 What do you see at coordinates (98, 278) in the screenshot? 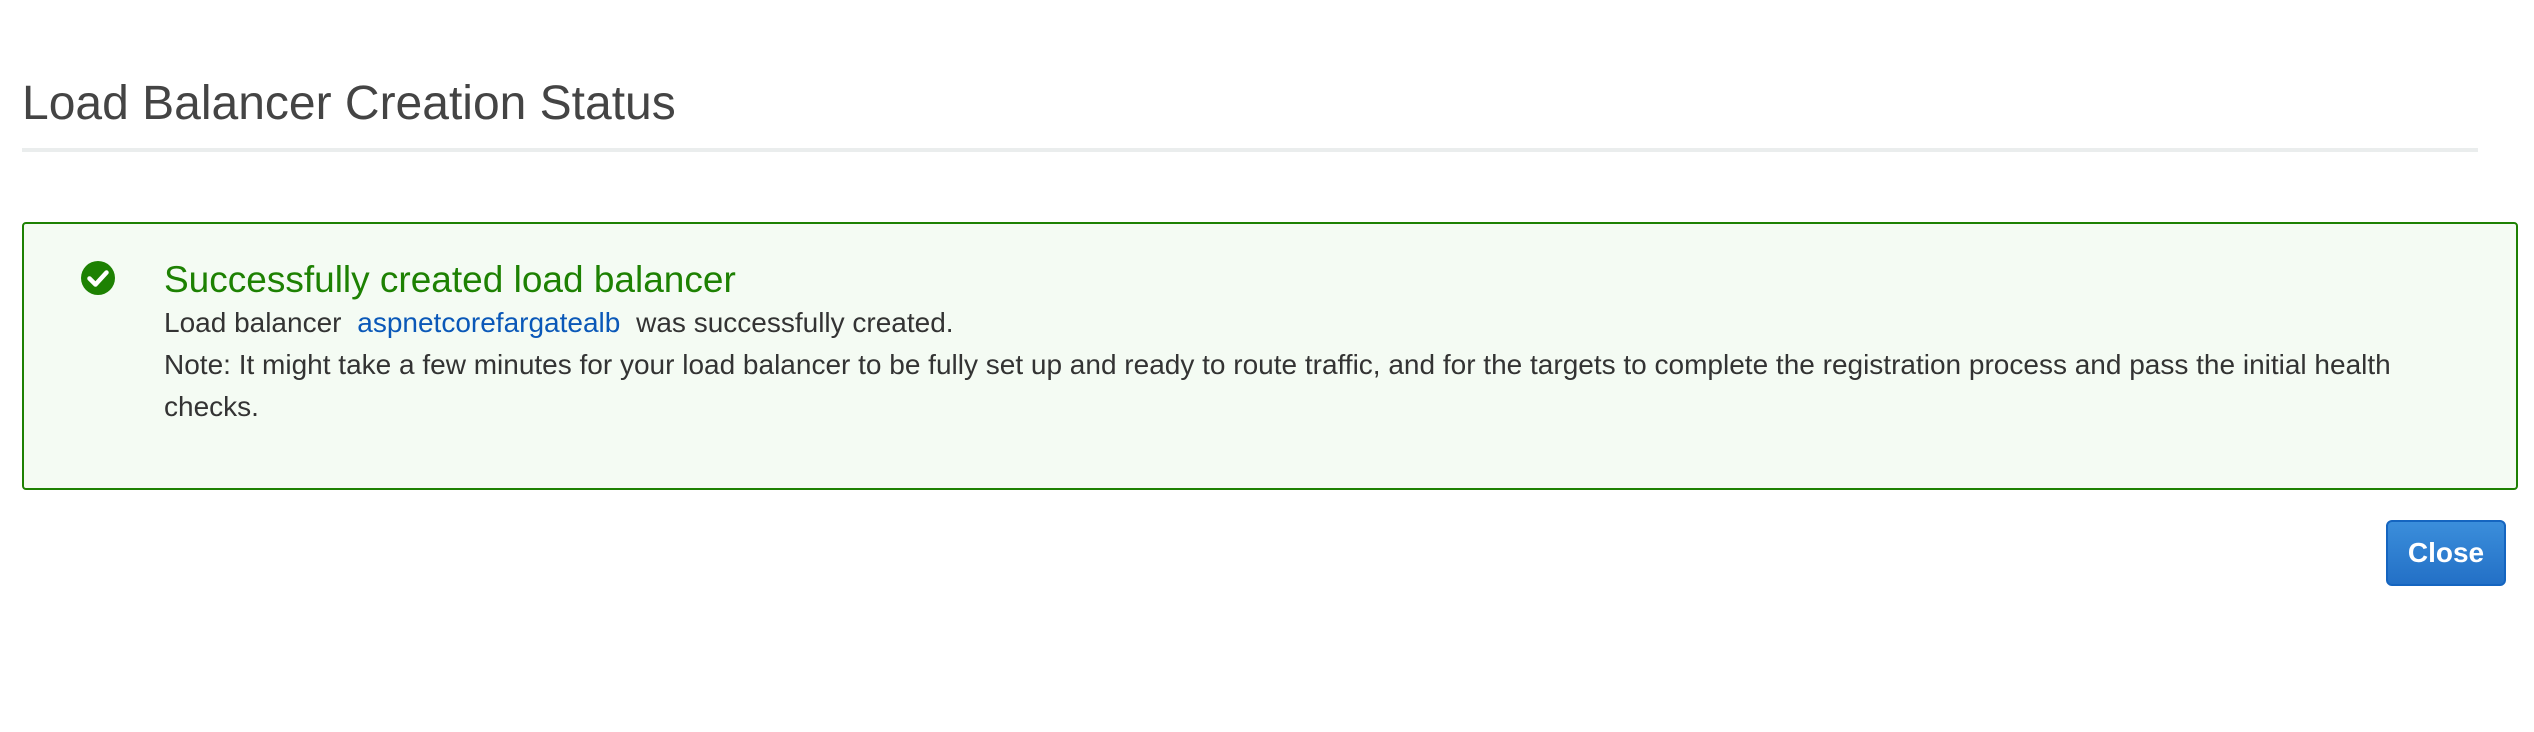
I see `check-circle-icon` at bounding box center [98, 278].